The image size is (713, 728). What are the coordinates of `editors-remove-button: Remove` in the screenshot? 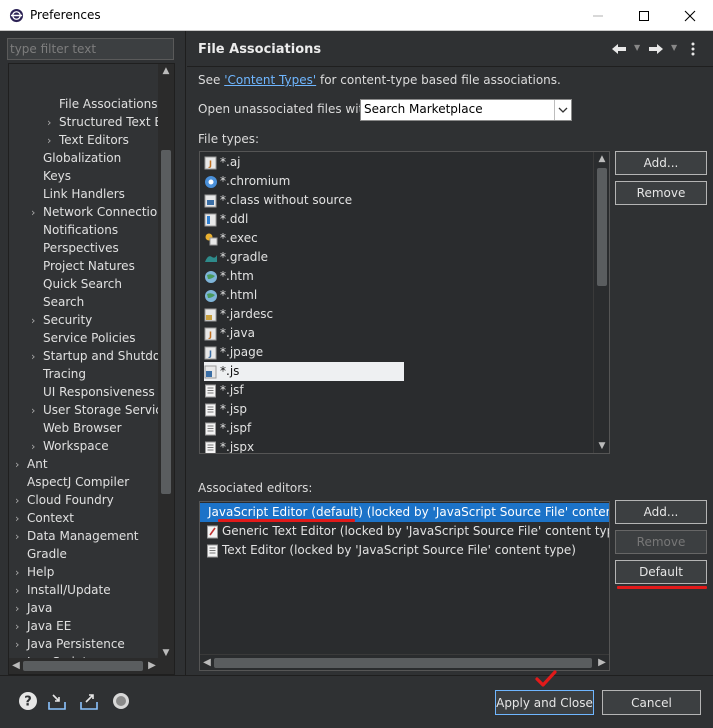 It's located at (661, 542).